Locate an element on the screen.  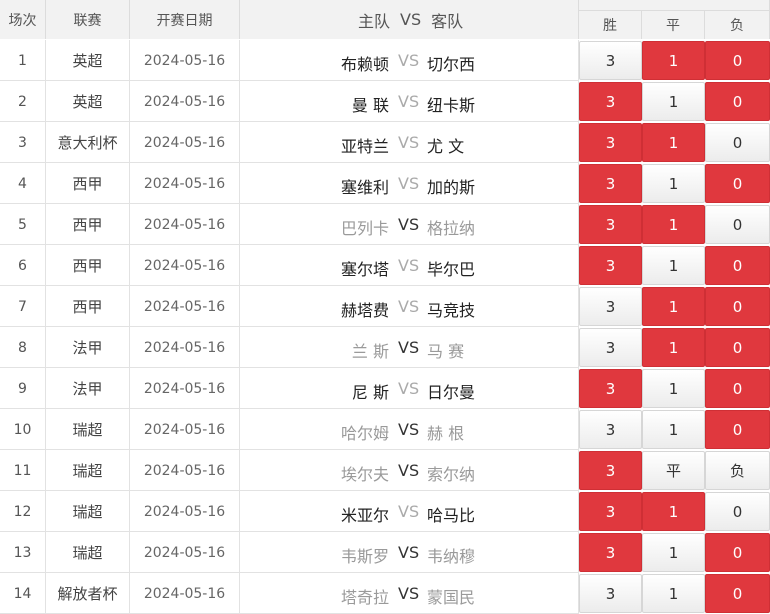
home-team: 塞维利 is located at coordinates (364, 187).